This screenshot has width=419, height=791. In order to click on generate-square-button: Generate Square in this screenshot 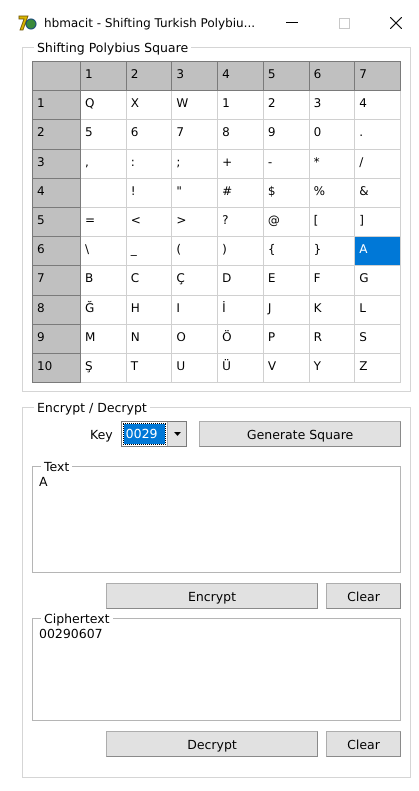, I will do `click(300, 434)`.